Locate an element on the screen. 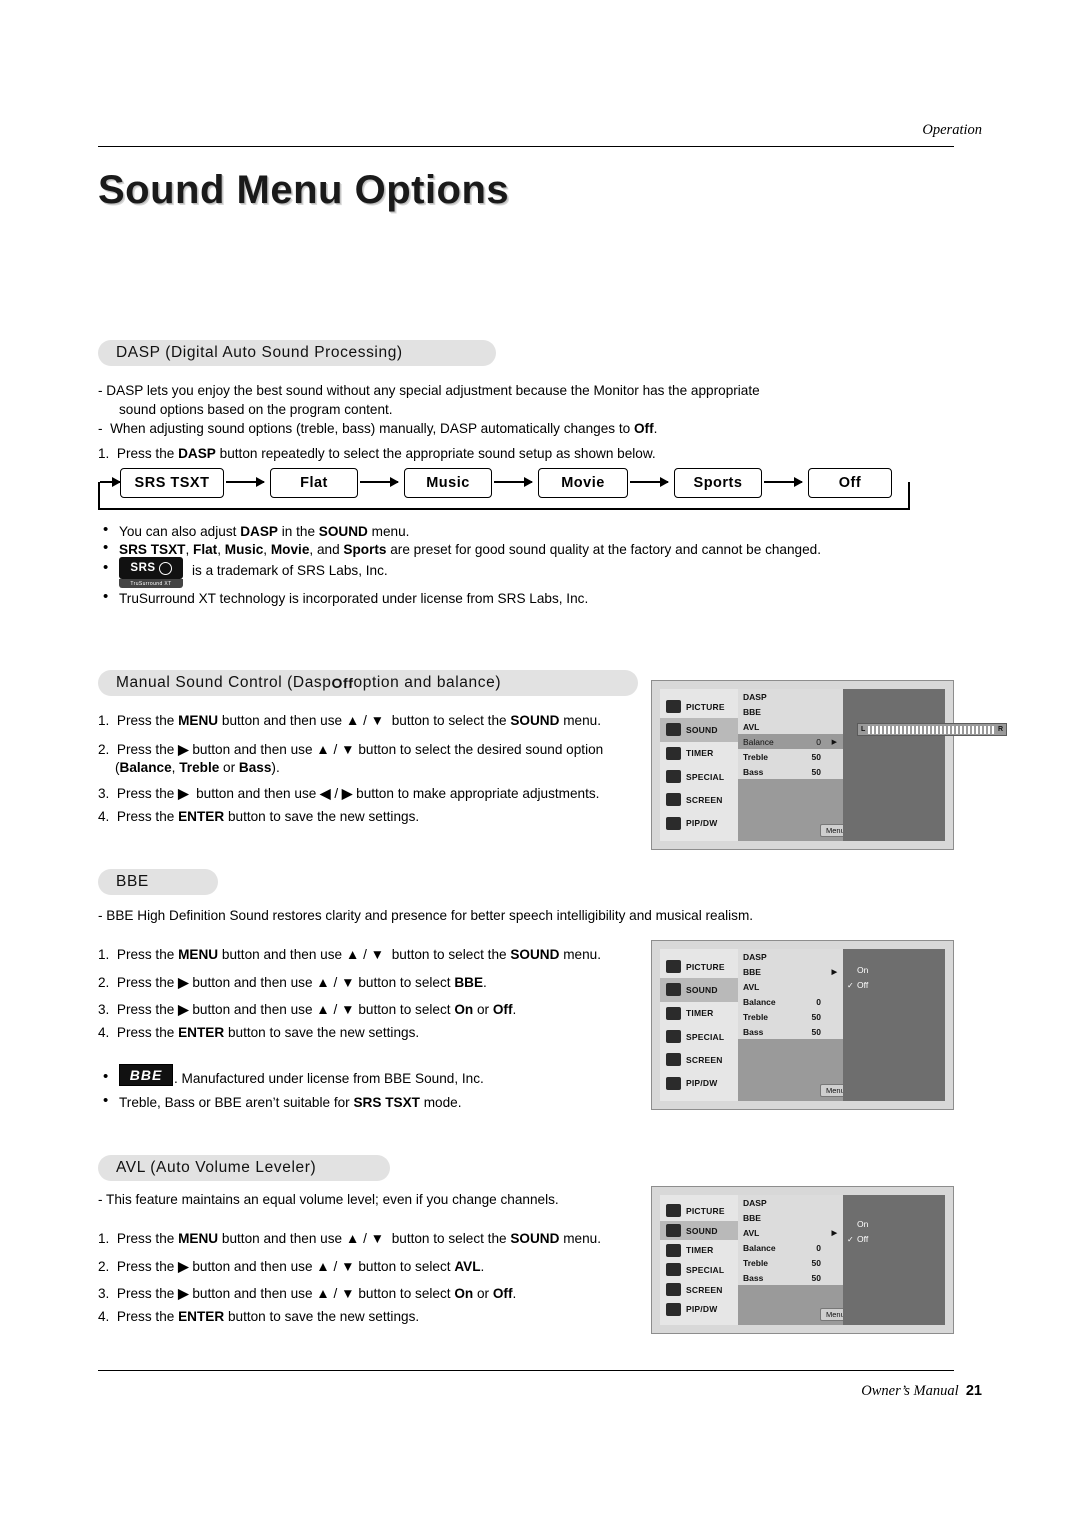 The width and height of the screenshot is (1080, 1528). osd-row-bass-1: Bass 50 is located at coordinates (790, 771).